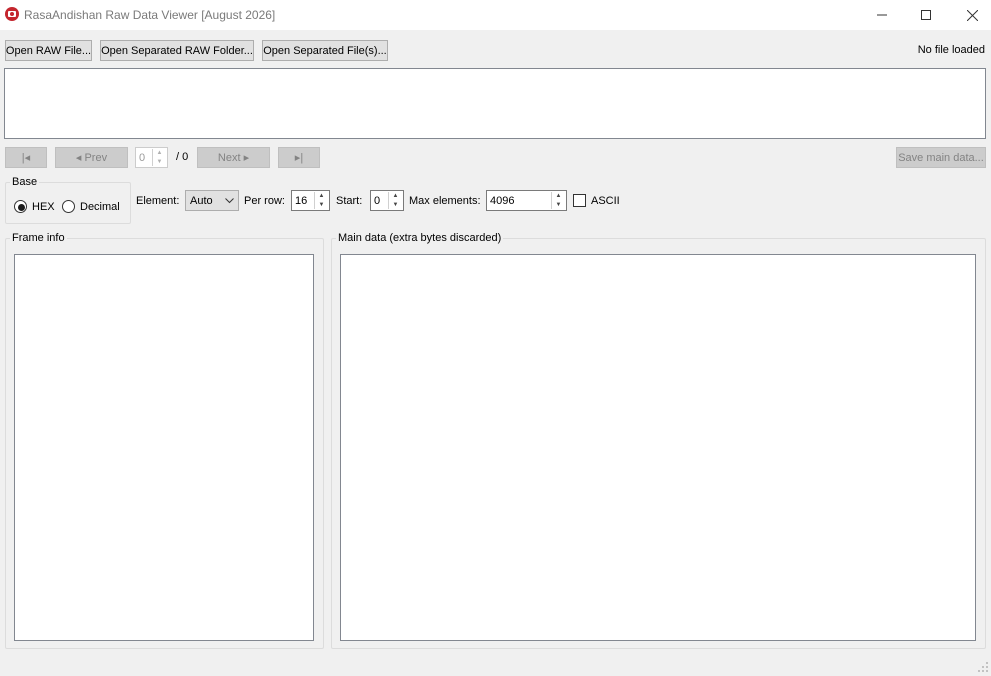  I want to click on last-frame-button: ▸|, so click(299, 157).